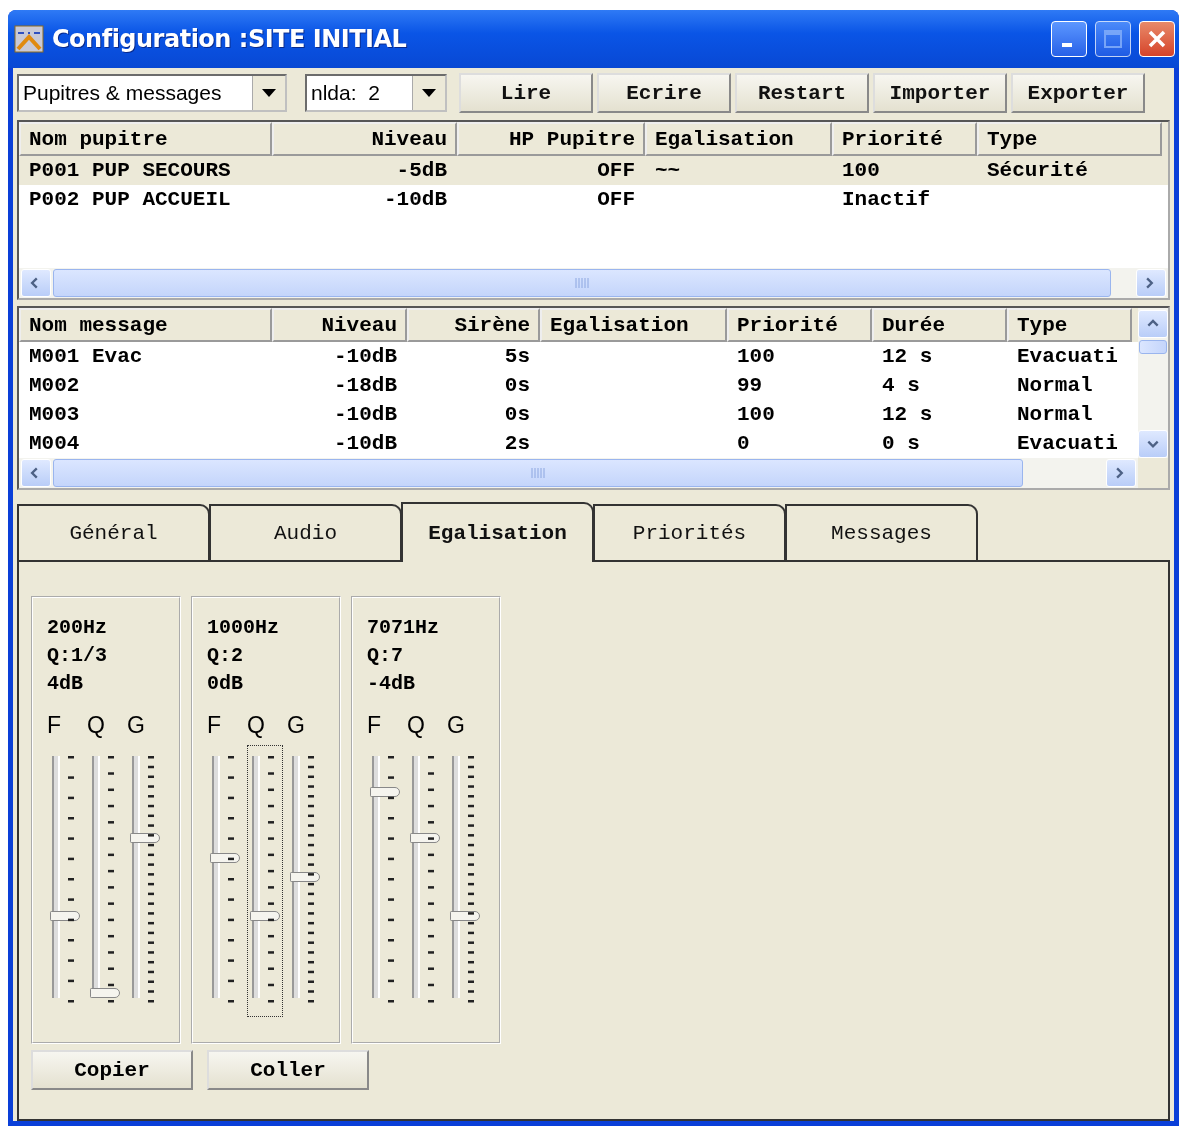  Describe the element at coordinates (1153, 444) in the screenshot. I see `scroll-down-button` at that location.